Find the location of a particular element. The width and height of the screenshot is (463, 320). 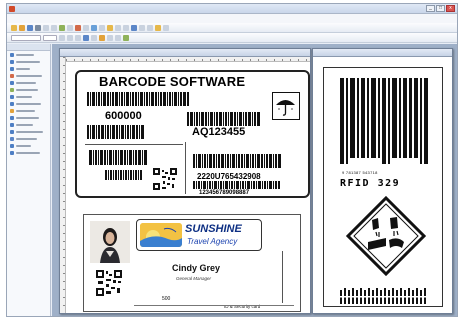

person-role: General Manager is located at coordinates (193, 278).